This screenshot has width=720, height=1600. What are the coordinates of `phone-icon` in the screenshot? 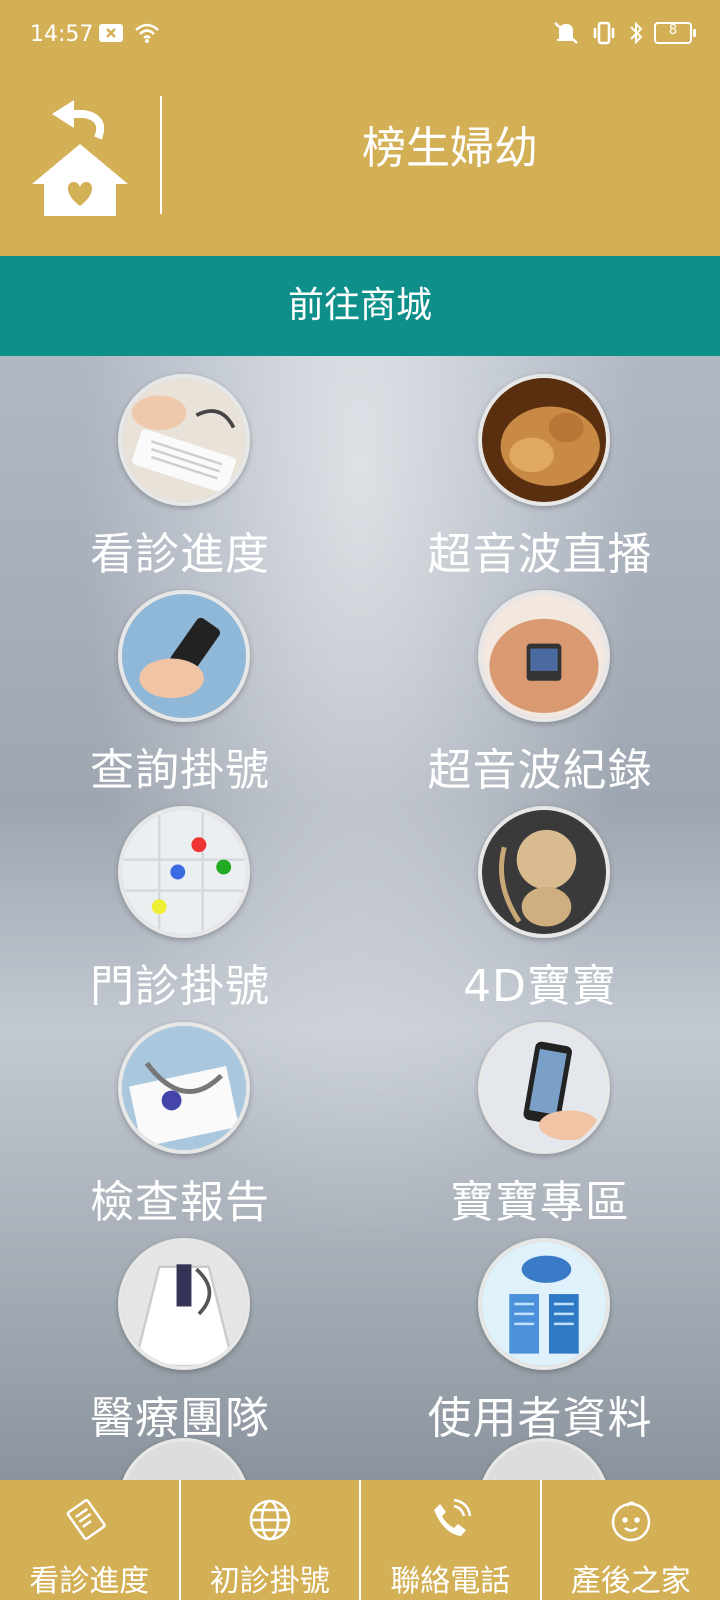 It's located at (453, 1517).